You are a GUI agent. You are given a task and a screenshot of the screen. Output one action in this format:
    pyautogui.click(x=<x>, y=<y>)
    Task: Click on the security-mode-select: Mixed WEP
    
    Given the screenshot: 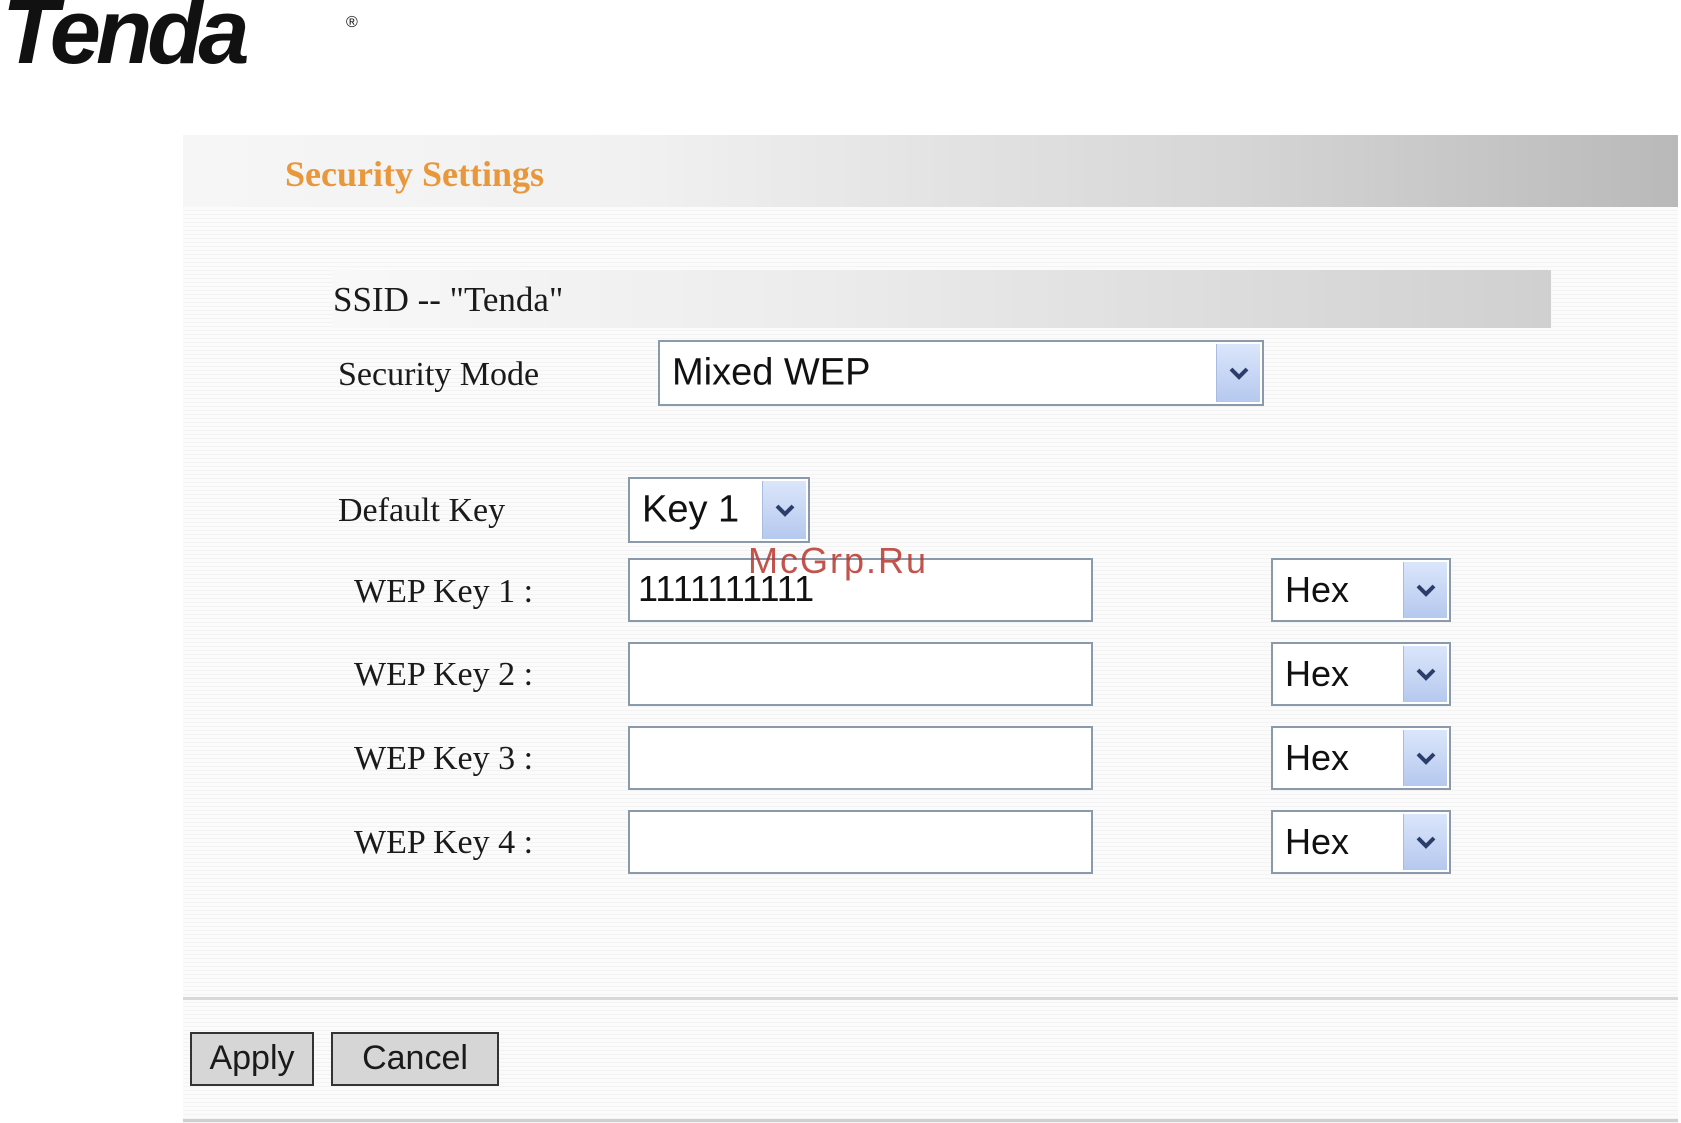 What is the action you would take?
    pyautogui.click(x=961, y=373)
    